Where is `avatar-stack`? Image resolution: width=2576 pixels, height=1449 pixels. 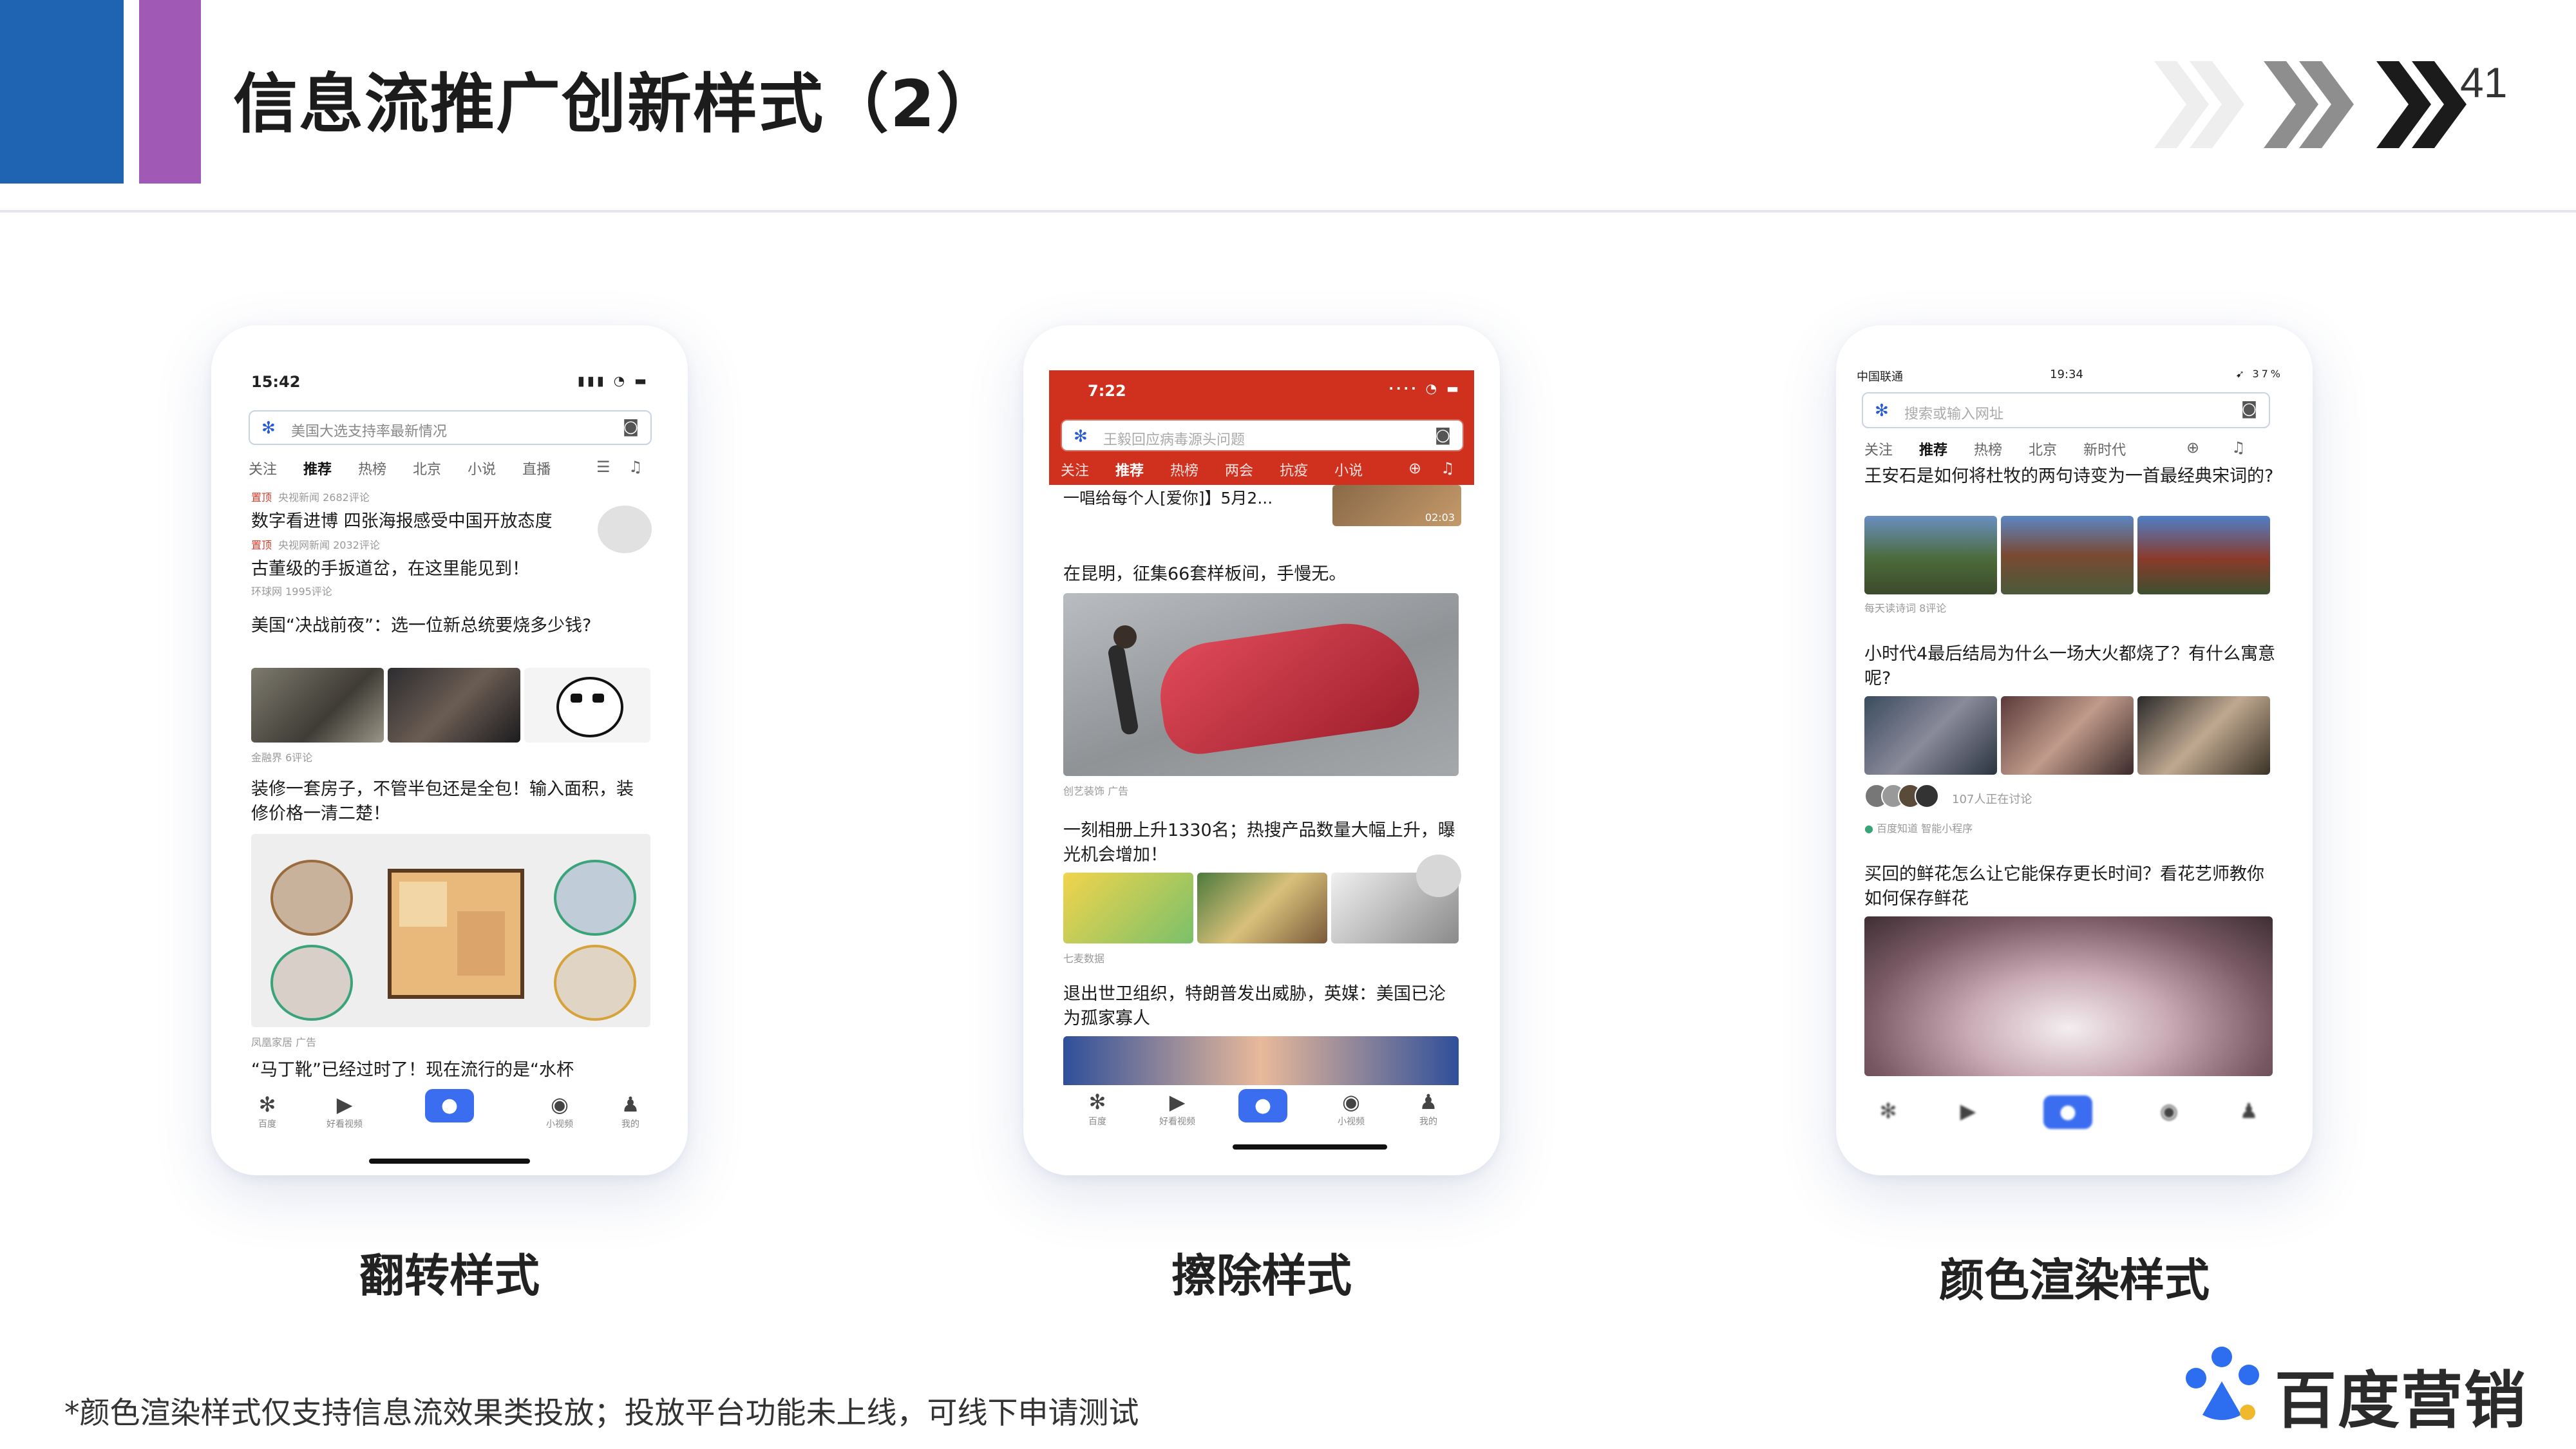 avatar-stack is located at coordinates (1903, 796).